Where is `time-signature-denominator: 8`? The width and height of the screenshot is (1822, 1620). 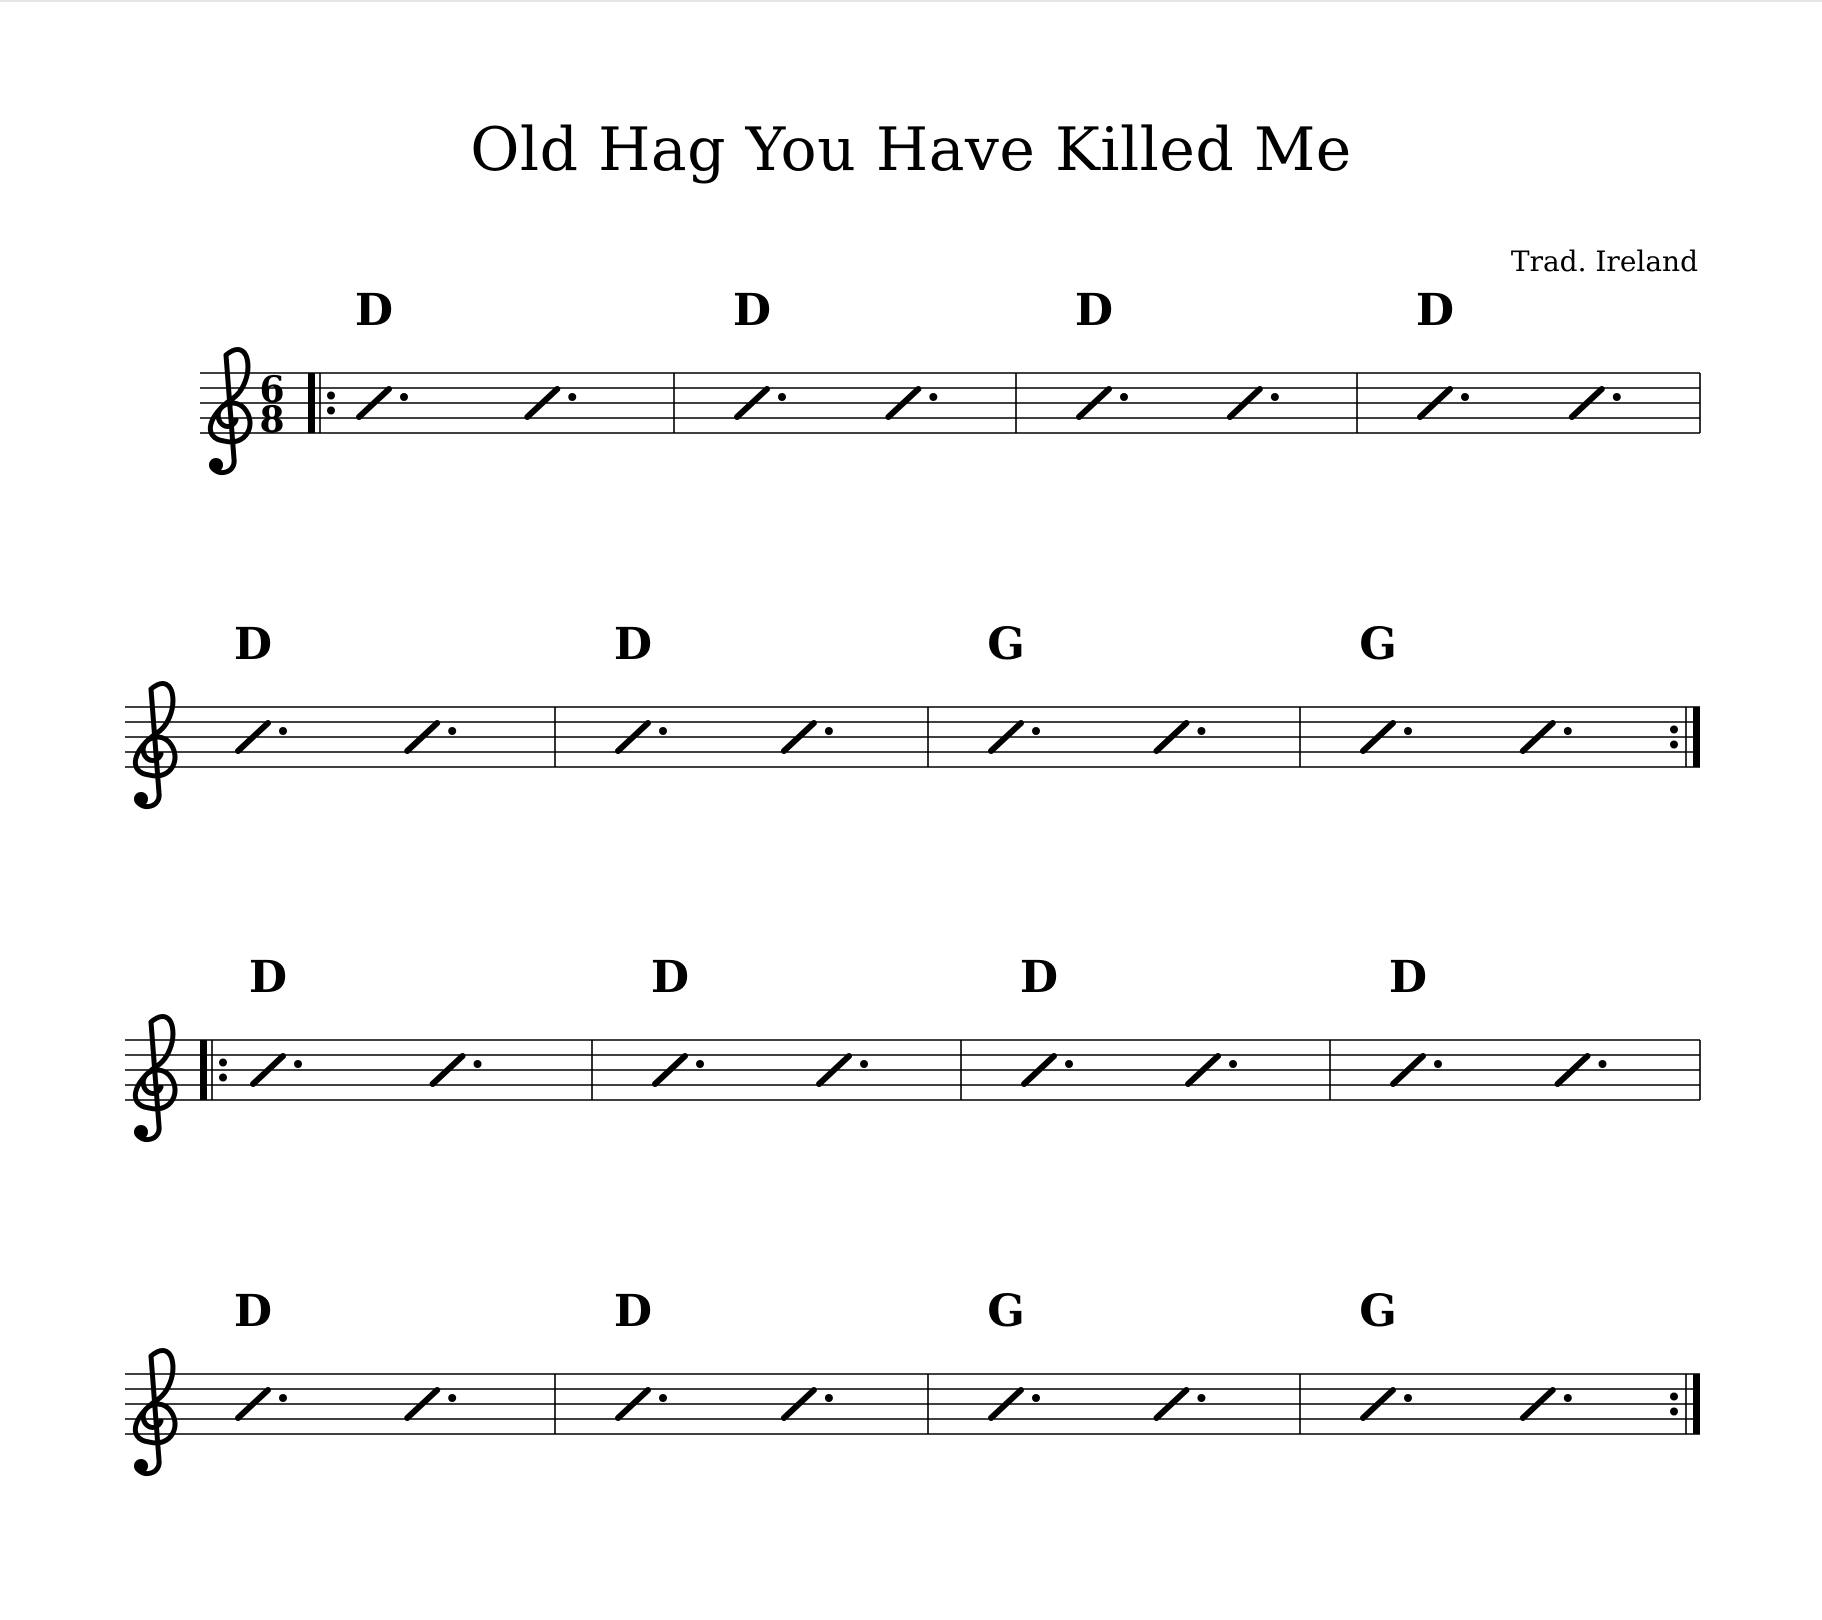 time-signature-denominator: 8 is located at coordinates (271, 420).